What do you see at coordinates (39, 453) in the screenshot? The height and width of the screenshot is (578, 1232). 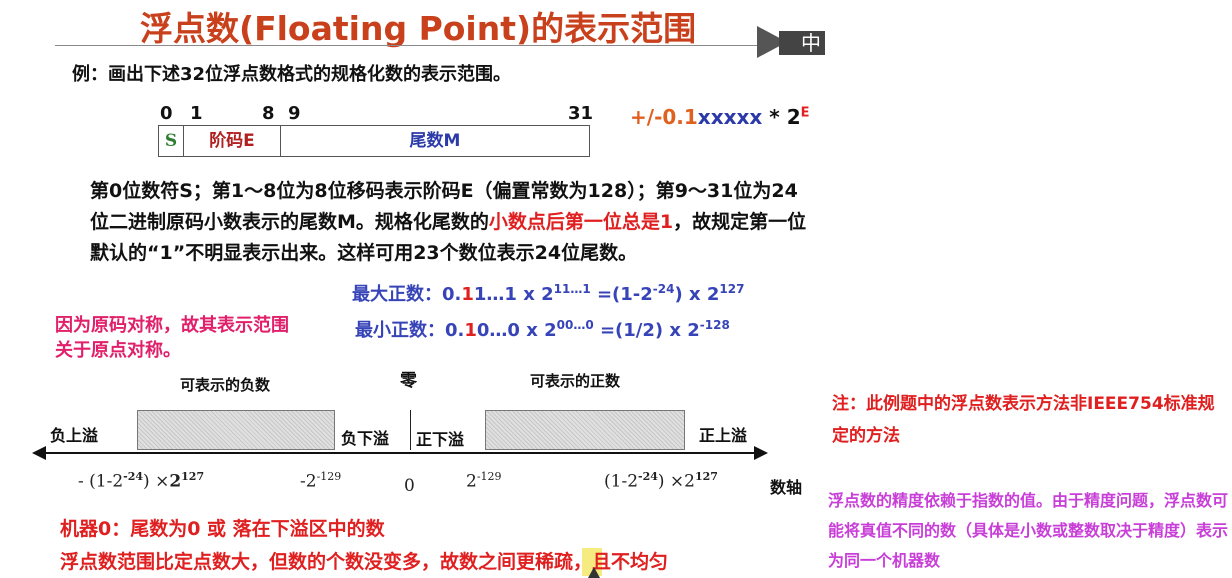 I see `axis-left-arrow-icon` at bounding box center [39, 453].